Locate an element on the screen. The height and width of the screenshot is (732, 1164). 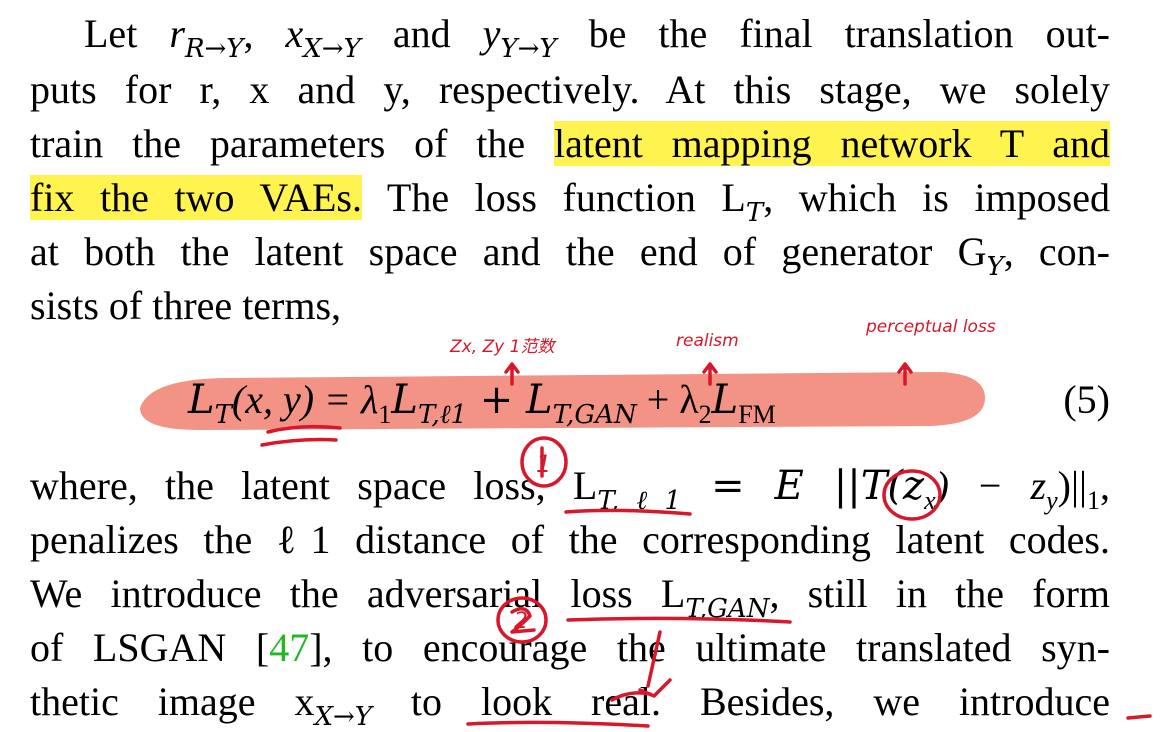
text-run: and is located at coordinates (421, 33).